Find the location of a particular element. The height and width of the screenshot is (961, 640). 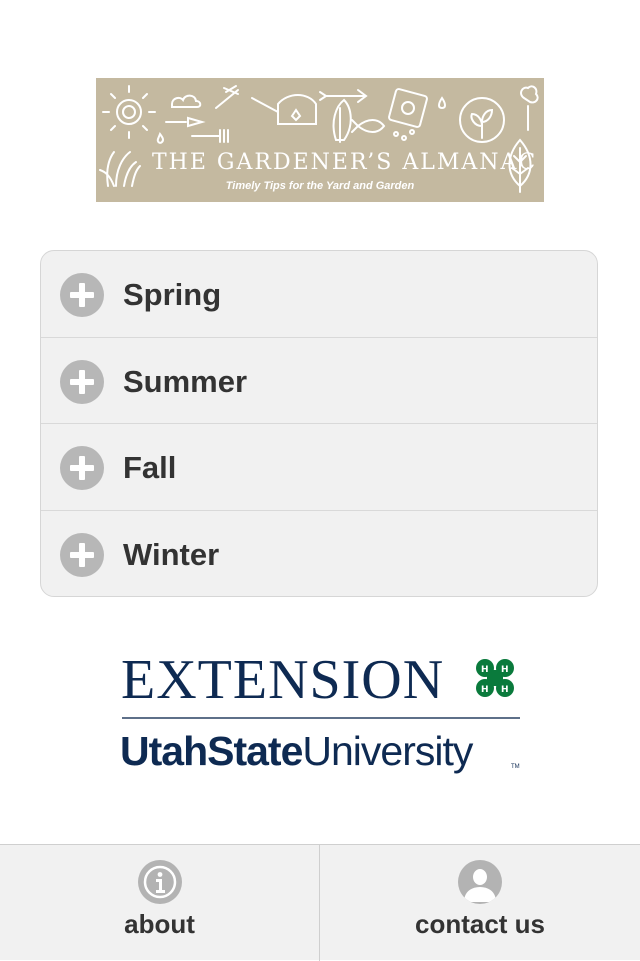

season-label: Summer is located at coordinates (185, 381).